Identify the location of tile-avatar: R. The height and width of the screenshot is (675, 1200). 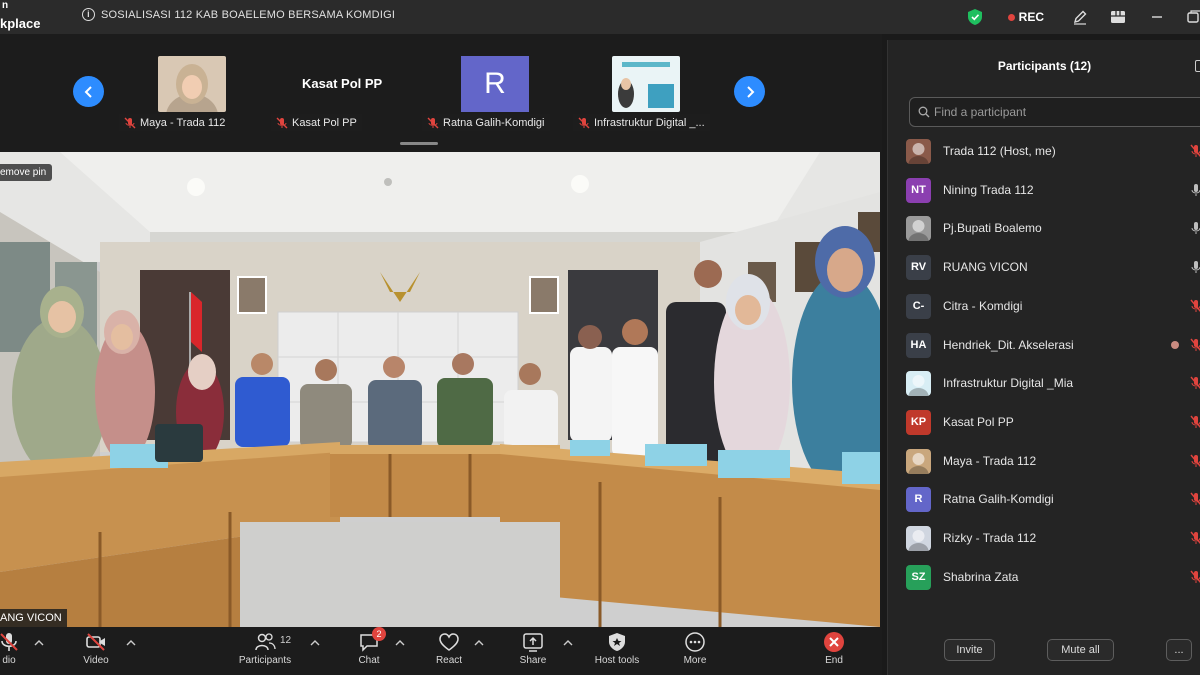
(495, 84).